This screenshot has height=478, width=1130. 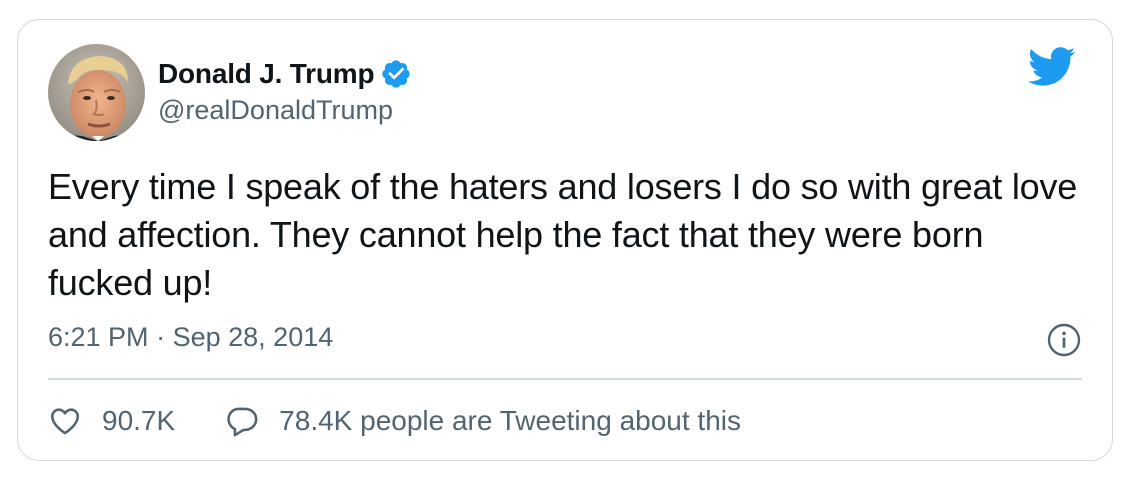 What do you see at coordinates (396, 74) in the screenshot?
I see `verified-badge-icon` at bounding box center [396, 74].